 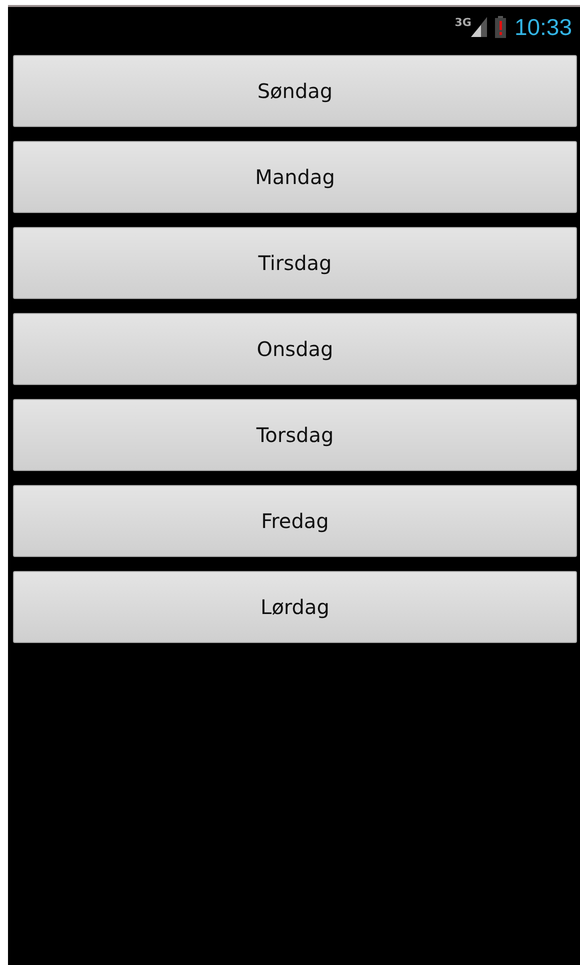 What do you see at coordinates (295, 177) in the screenshot?
I see `day-button: Mandag` at bounding box center [295, 177].